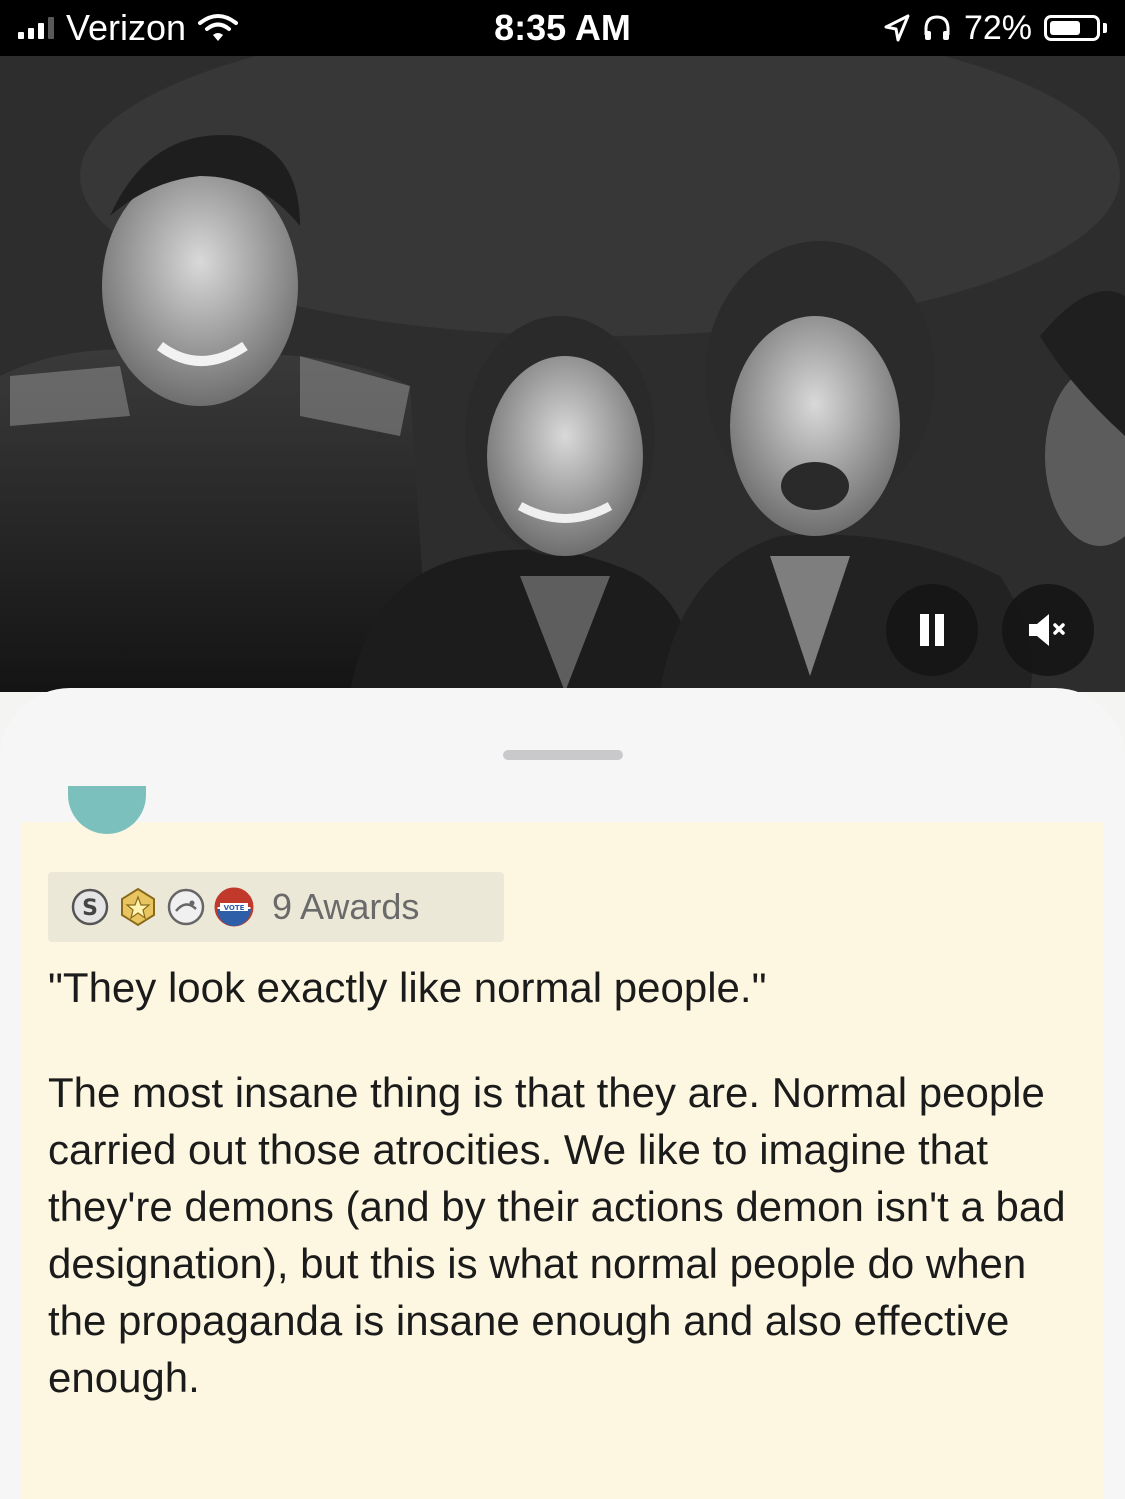 Image resolution: width=1125 pixels, height=1499 pixels. Describe the element at coordinates (138, 907) in the screenshot. I see `gold-star-award-icon` at that location.